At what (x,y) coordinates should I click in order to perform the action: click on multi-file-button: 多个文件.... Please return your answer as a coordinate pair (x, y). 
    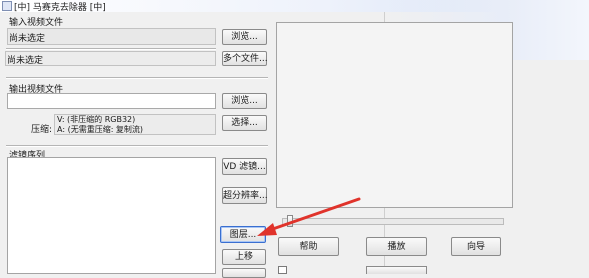
    Looking at the image, I should click on (245, 58).